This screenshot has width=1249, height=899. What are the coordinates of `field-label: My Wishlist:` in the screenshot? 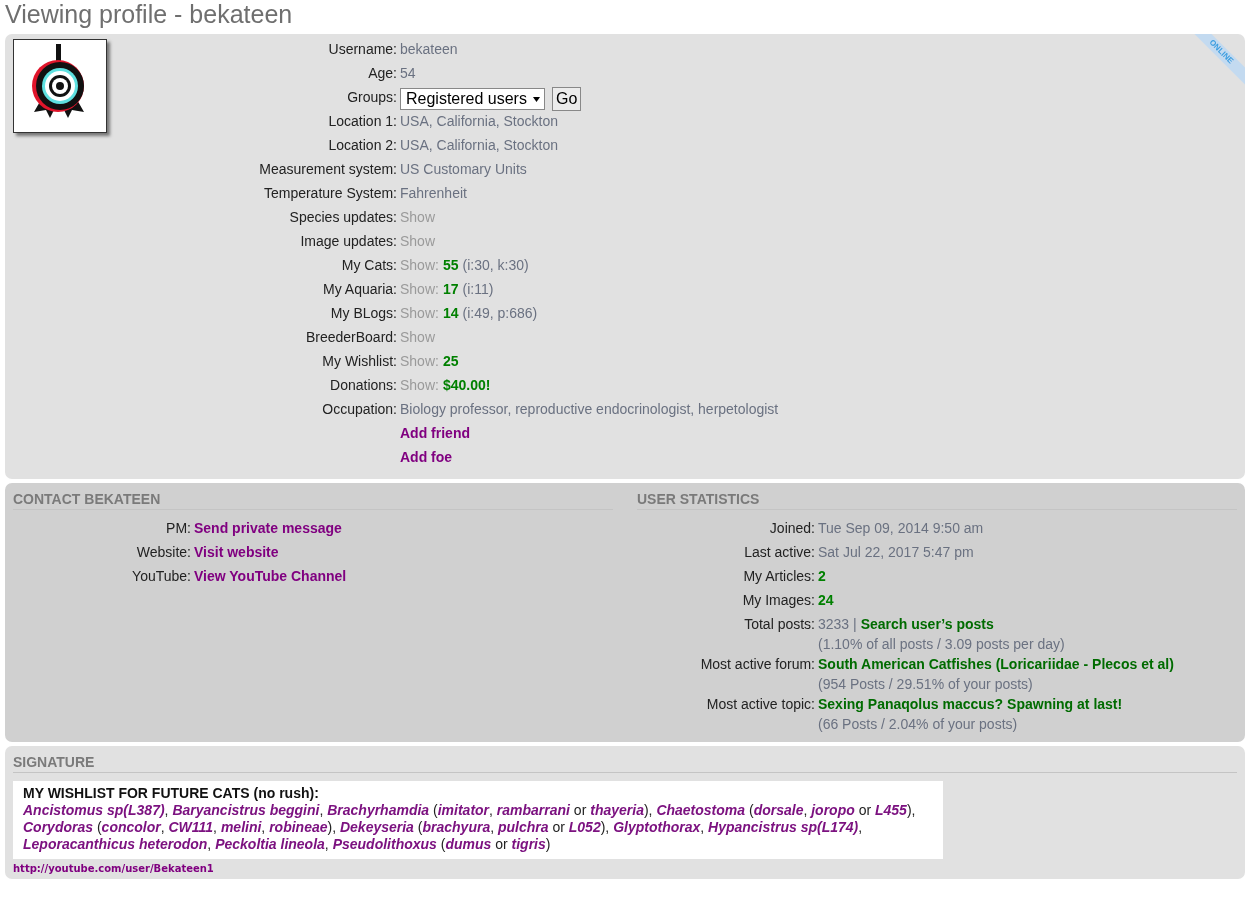 It's located at (359, 361).